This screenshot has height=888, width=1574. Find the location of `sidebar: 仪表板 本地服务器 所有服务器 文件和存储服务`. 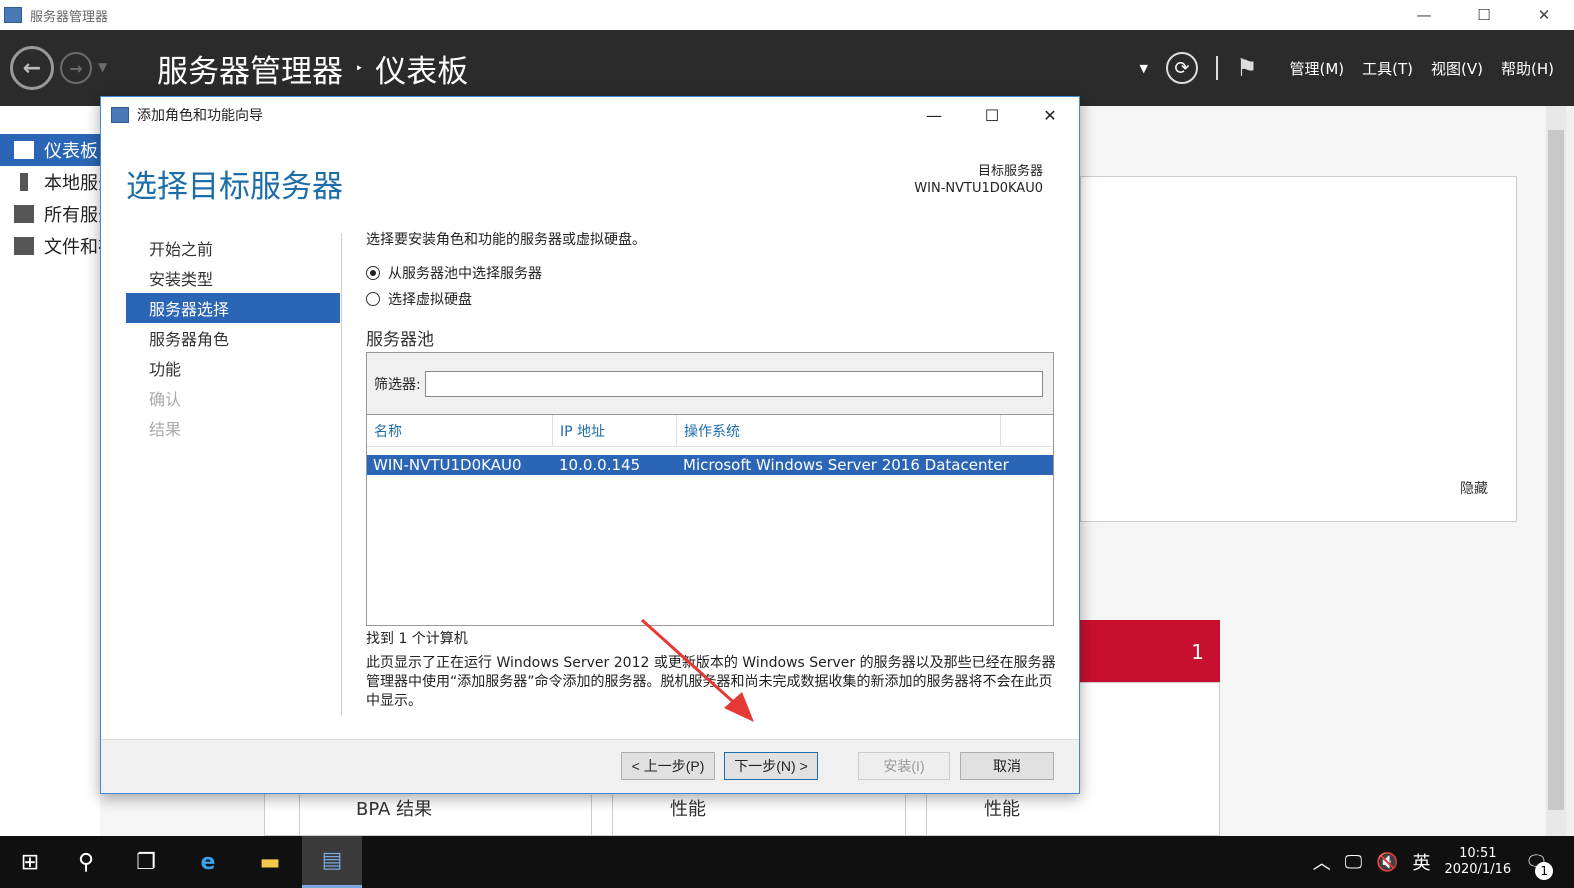

sidebar: 仪表板 本地服务器 所有服务器 文件和存储服务 is located at coordinates (50, 471).